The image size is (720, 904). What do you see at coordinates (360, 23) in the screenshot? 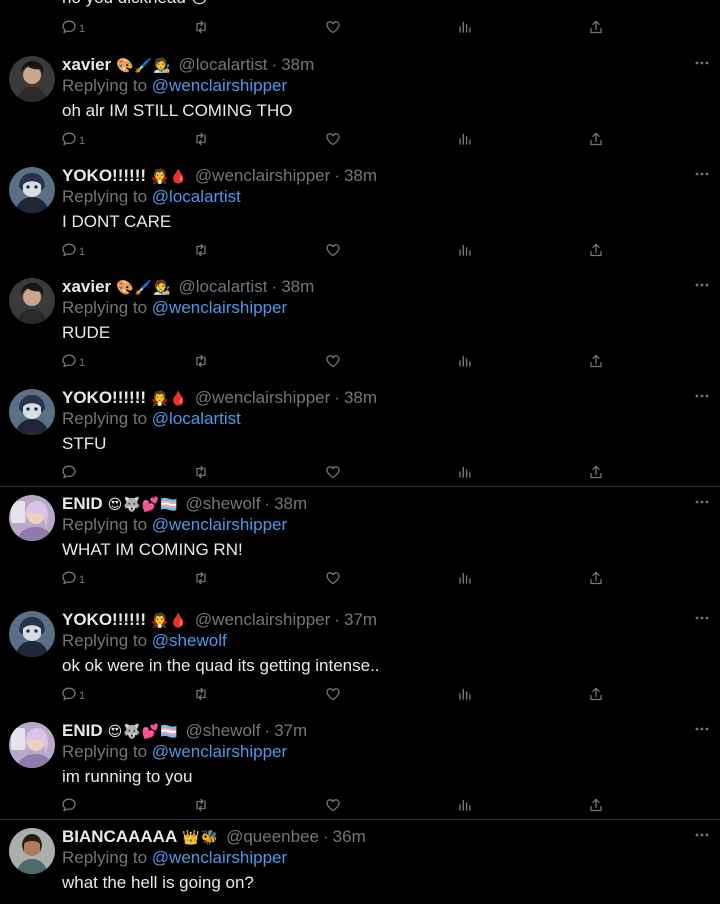
I see `partial-tweet: no you dickhead 😒 1` at bounding box center [360, 23].